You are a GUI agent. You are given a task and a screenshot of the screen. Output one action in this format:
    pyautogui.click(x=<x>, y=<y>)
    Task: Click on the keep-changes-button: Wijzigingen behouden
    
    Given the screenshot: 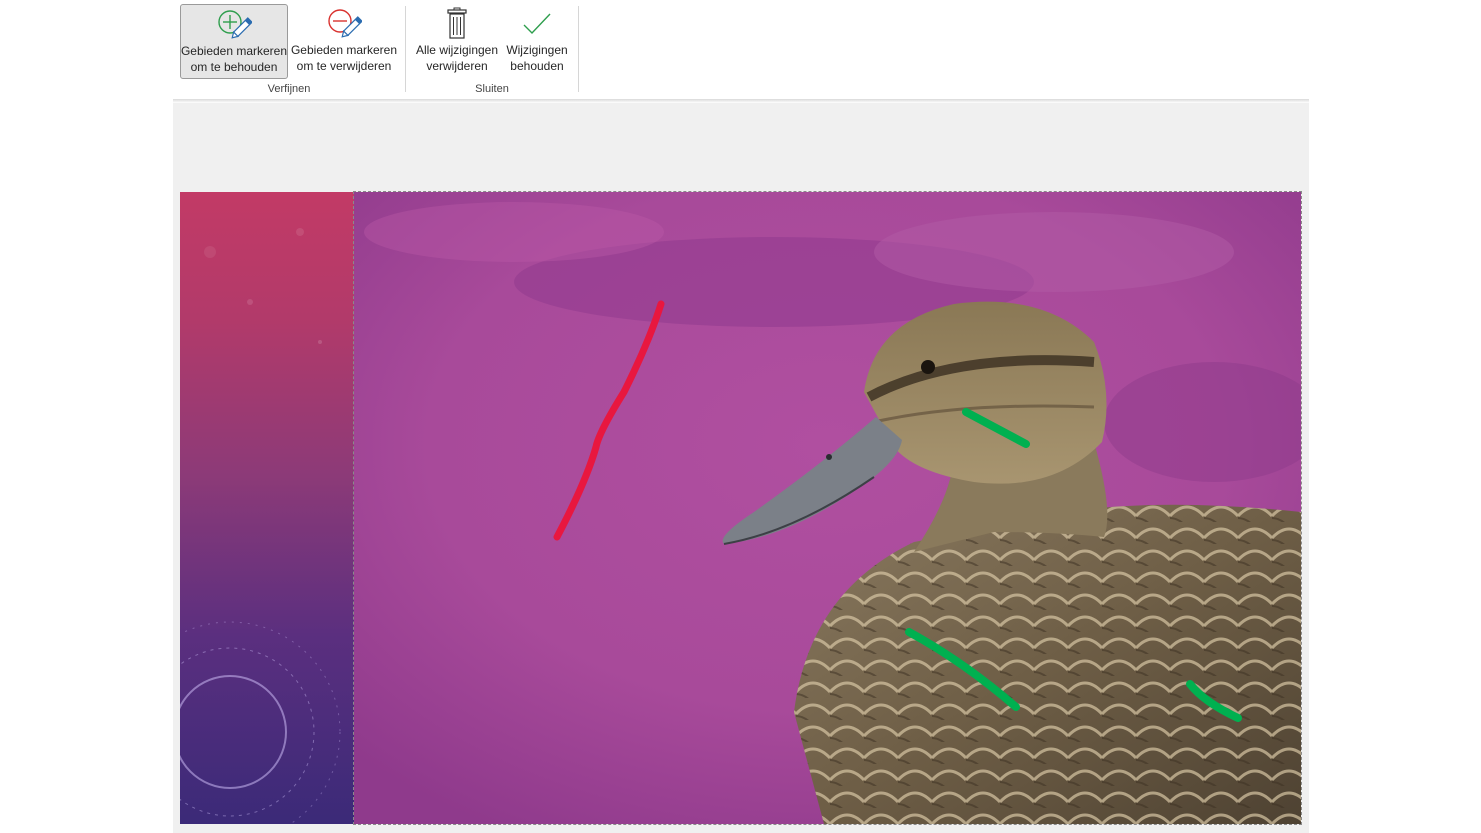 What is the action you would take?
    pyautogui.click(x=537, y=41)
    